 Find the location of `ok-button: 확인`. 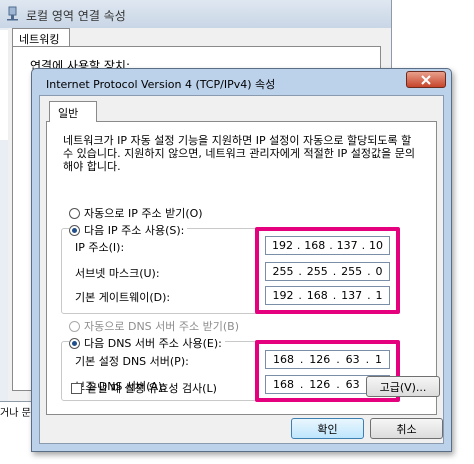

ok-button: 확인 is located at coordinates (327, 428).